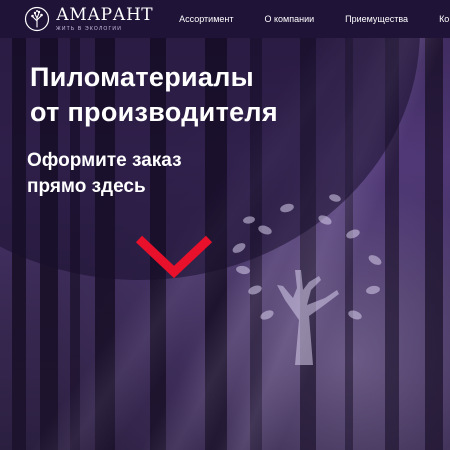 The width and height of the screenshot is (450, 450). I want to click on nav-item-contacts: Ко, so click(444, 19).